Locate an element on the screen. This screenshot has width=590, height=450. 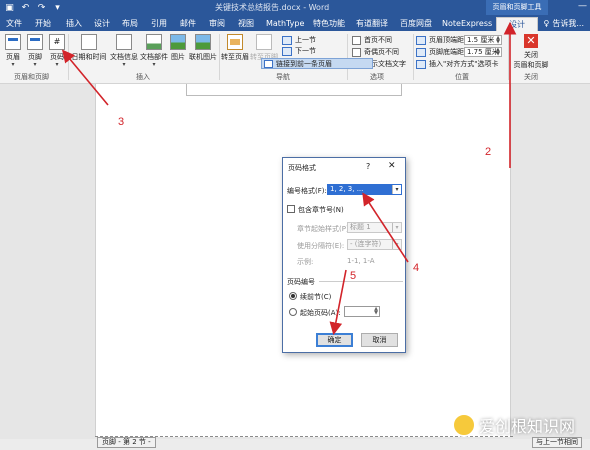
minimize-icon: — is located at coordinates (582, 6).